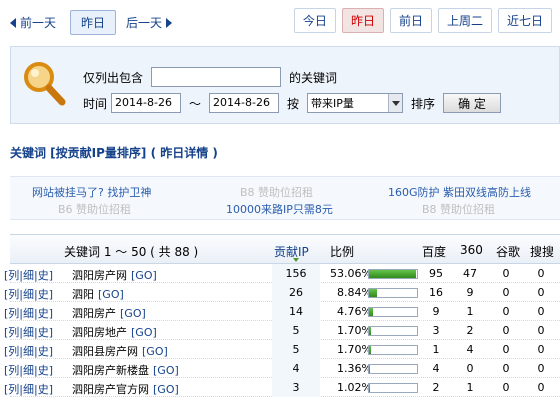 This screenshot has width=560, height=400. Describe the element at coordinates (146, 103) in the screenshot. I see `start-date-input: 2014-8-26` at that location.